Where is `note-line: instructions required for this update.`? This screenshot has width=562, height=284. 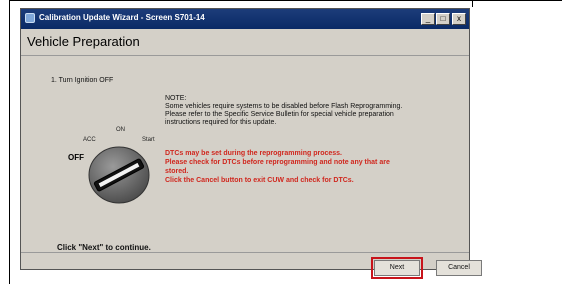 note-line: instructions required for this update. is located at coordinates (221, 122).